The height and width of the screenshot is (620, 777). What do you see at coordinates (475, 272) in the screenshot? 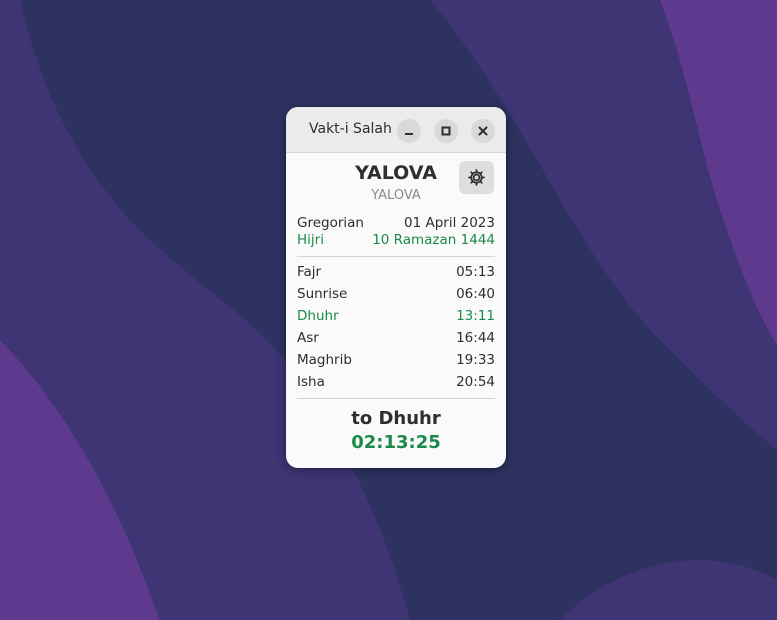
I see `prayer-time: 05:13` at bounding box center [475, 272].